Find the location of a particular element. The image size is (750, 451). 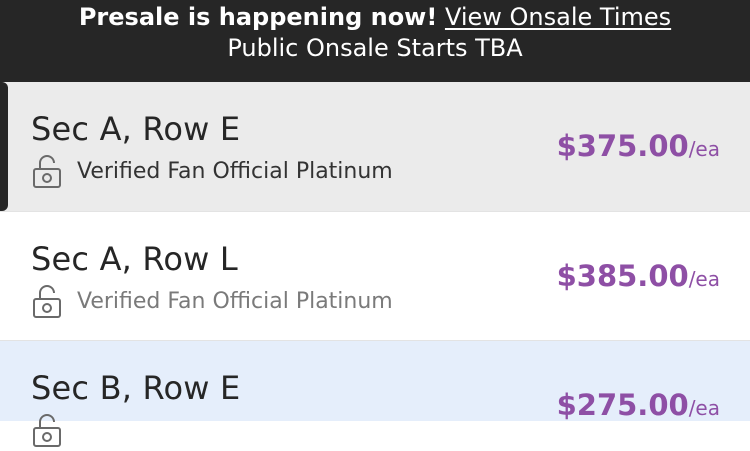

listing-price: $275.00/ea is located at coordinates (638, 405).